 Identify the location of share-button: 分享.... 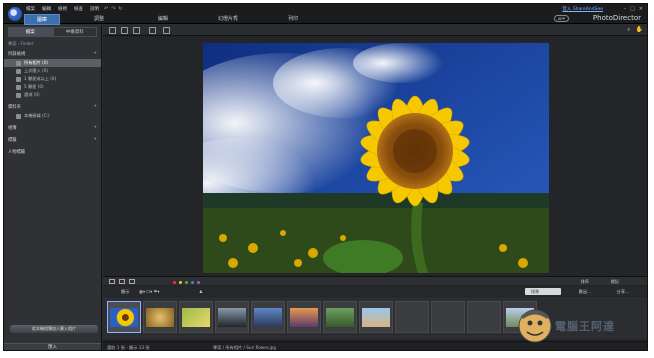
(623, 292).